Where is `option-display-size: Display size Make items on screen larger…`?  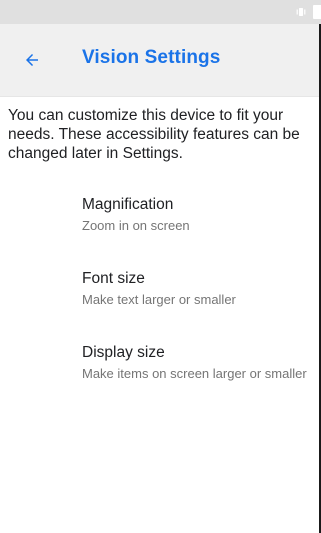 option-display-size: Display size Make items on screen larger… is located at coordinates (197, 362).